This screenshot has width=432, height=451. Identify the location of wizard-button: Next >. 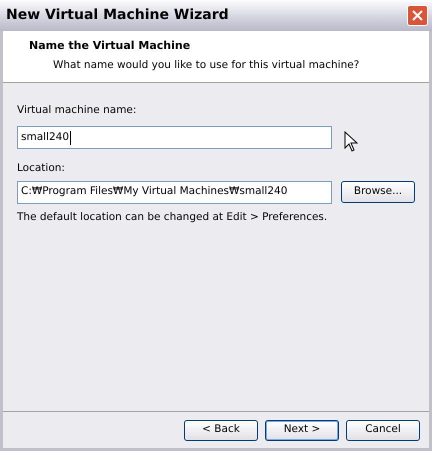
(302, 430).